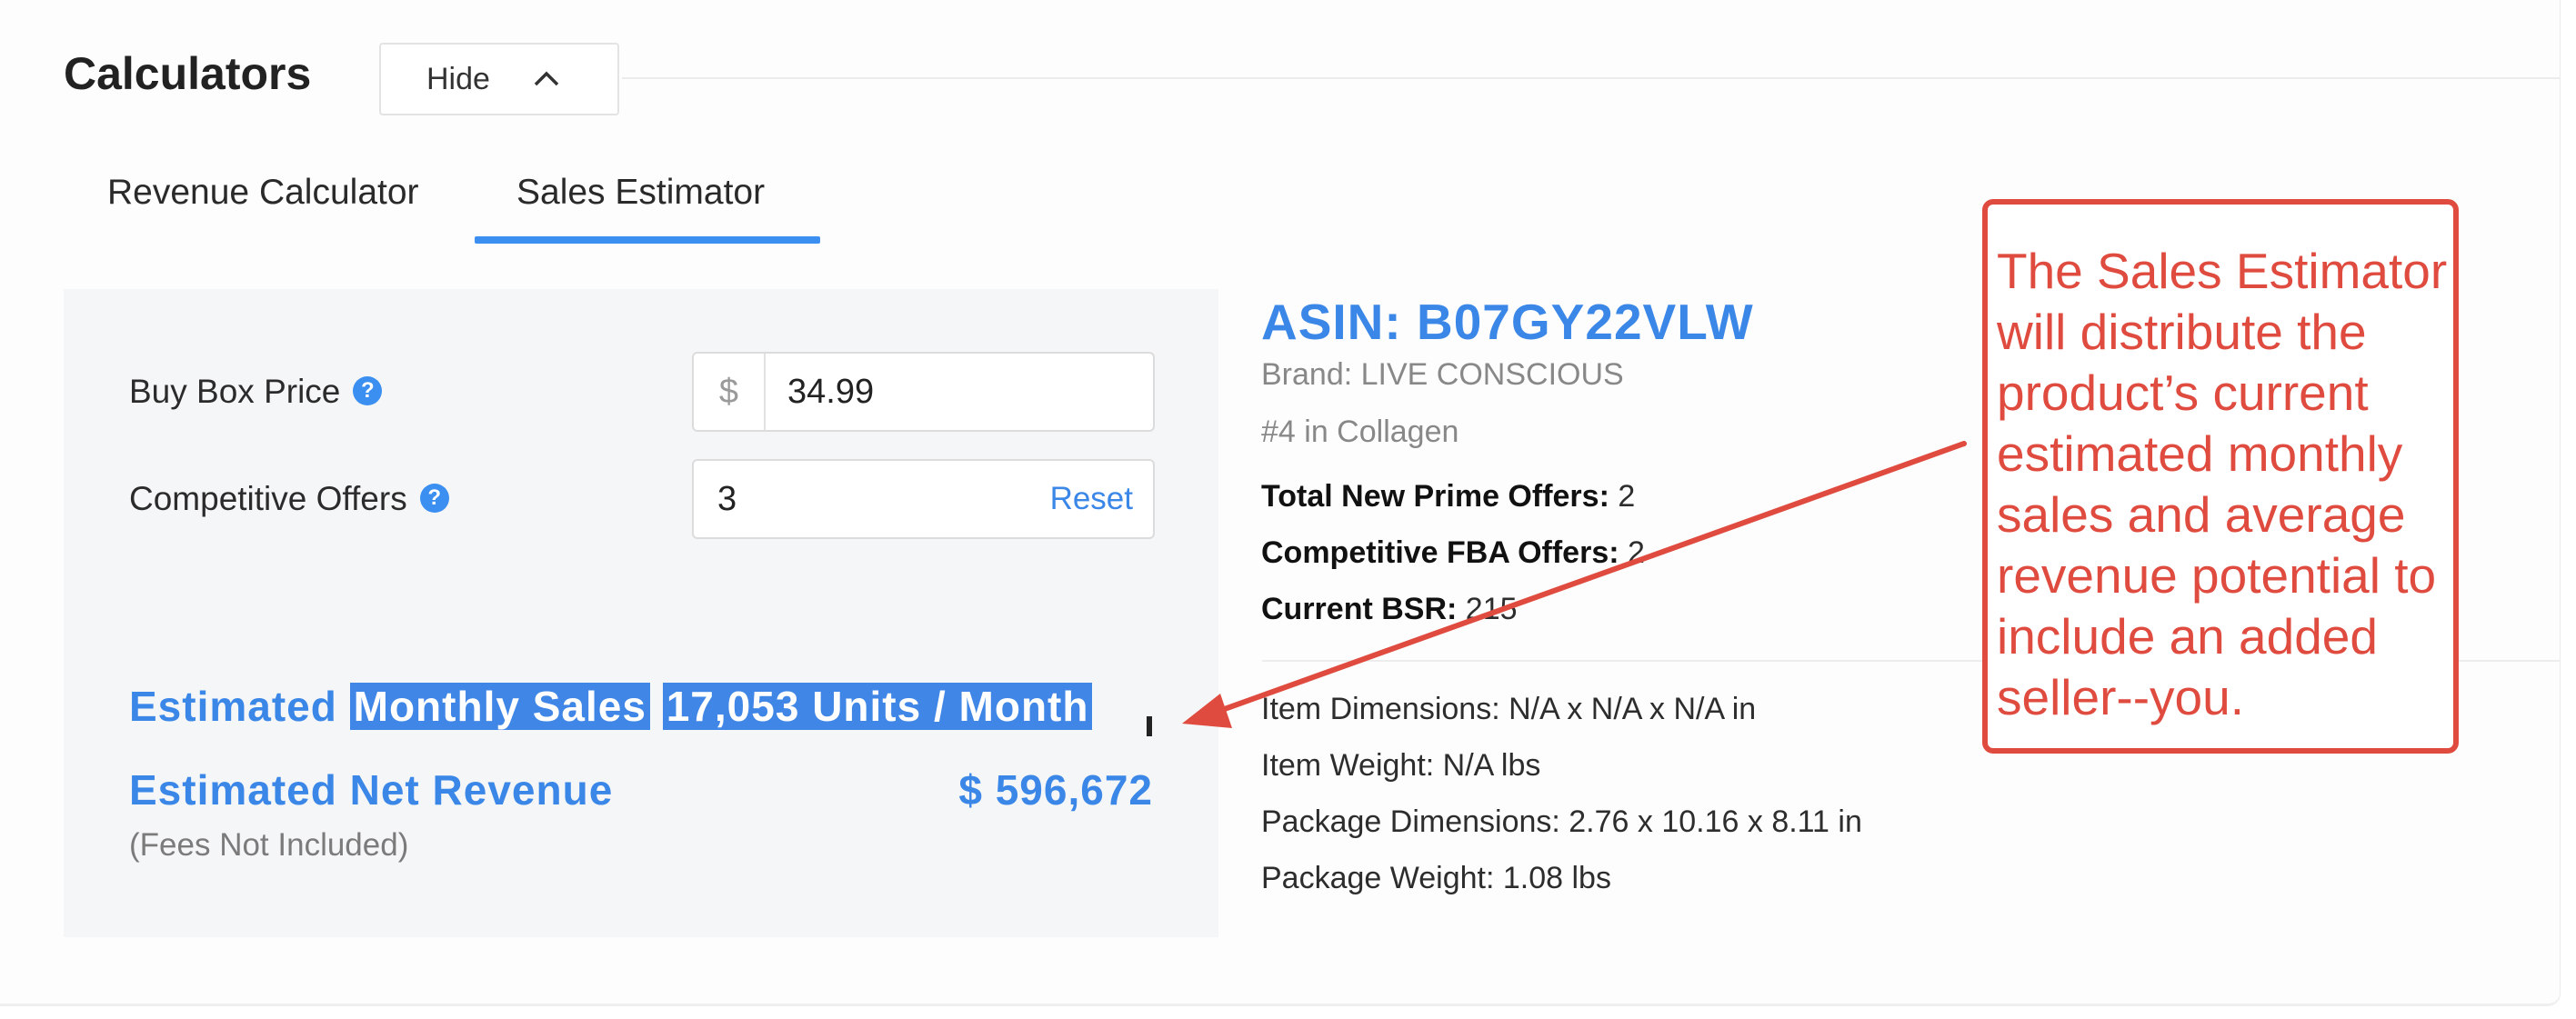  I want to click on header-divider, so click(1591, 78).